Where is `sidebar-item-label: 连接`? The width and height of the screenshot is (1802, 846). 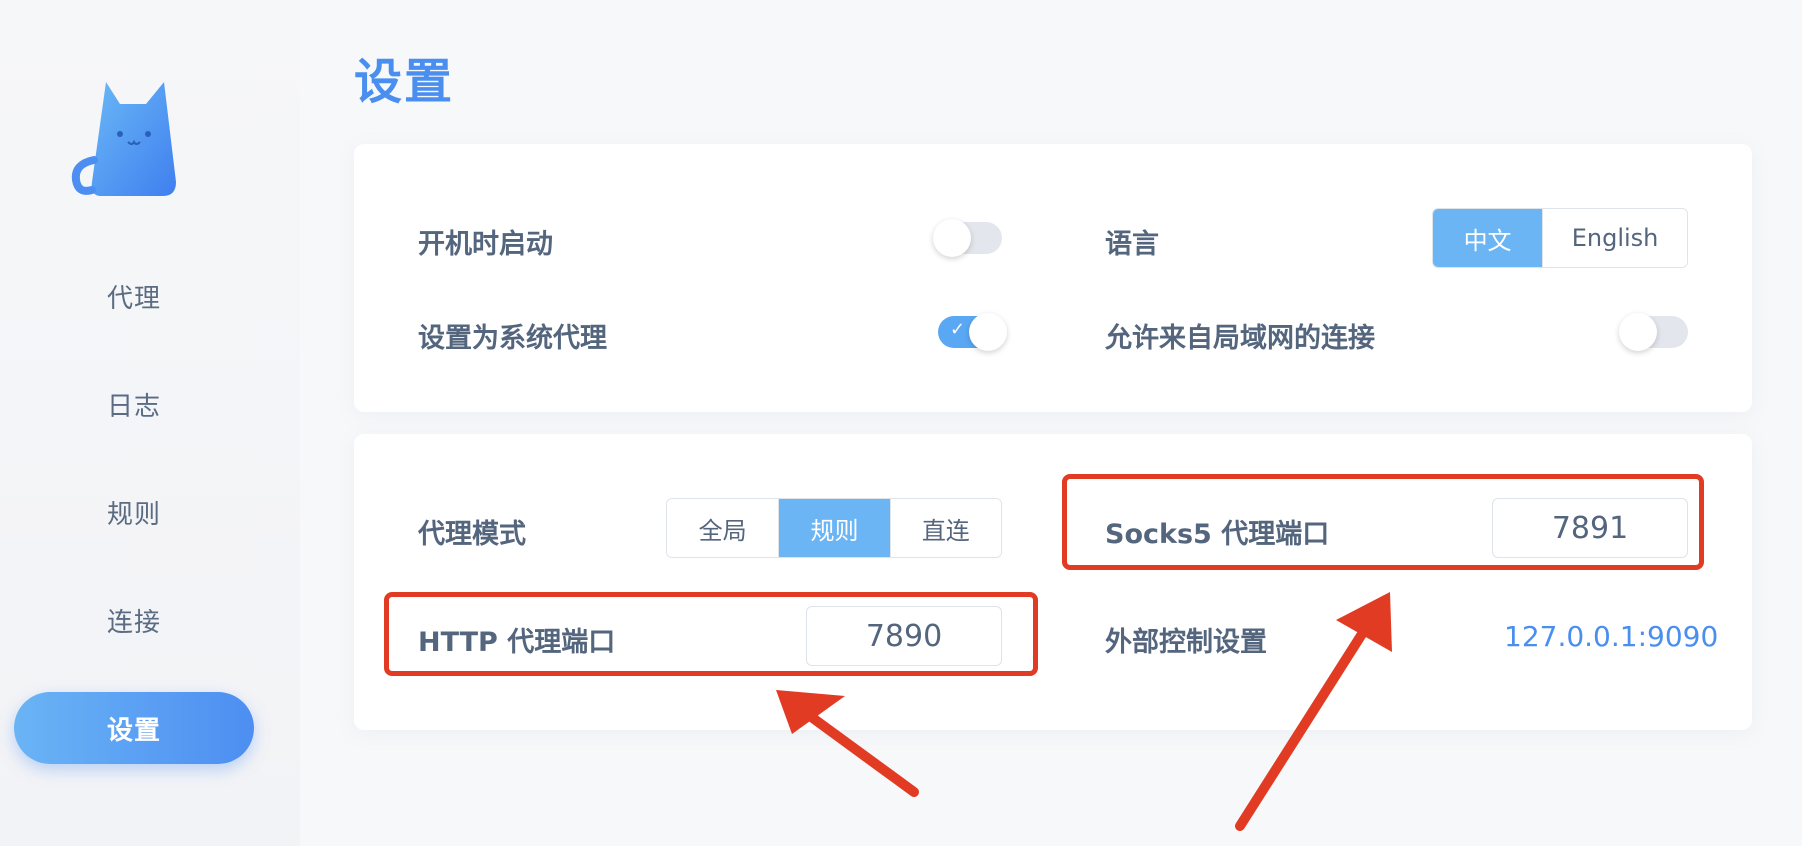
sidebar-item-label: 连接 is located at coordinates (133, 622).